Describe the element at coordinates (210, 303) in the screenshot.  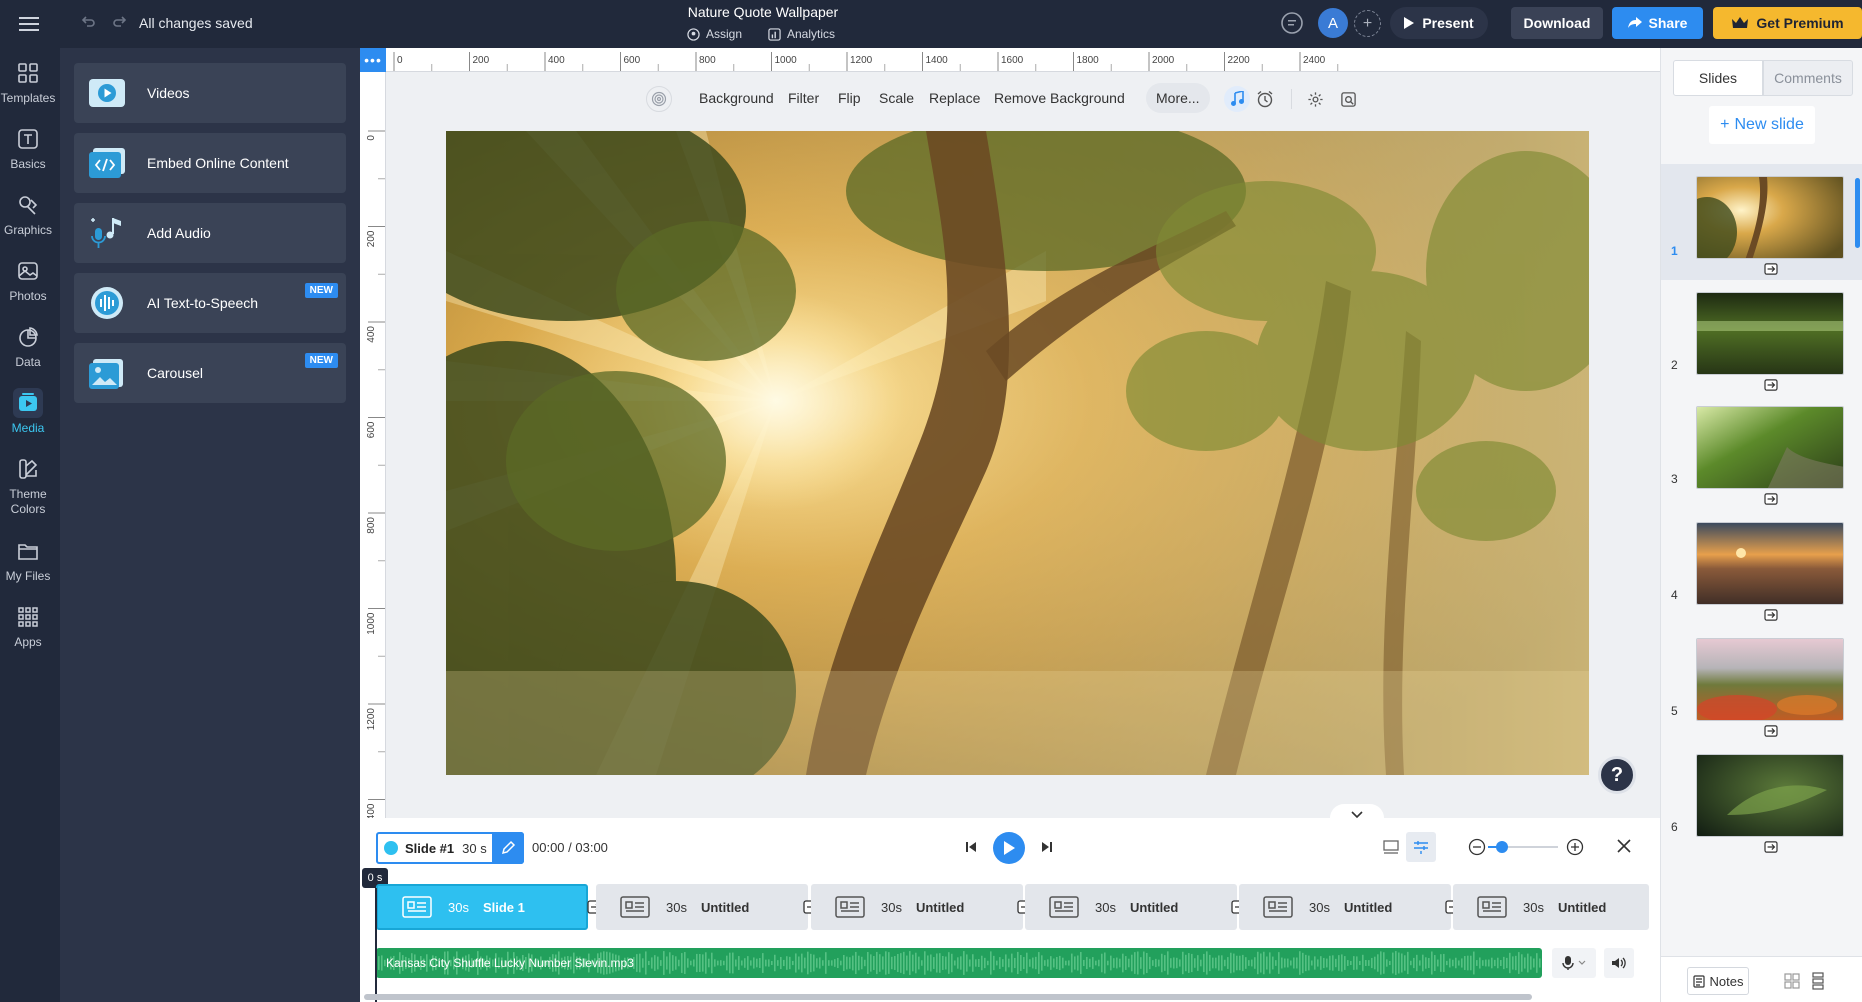
I see `ai-text-to-speech-card: AI Text-to-Speech NEW` at that location.